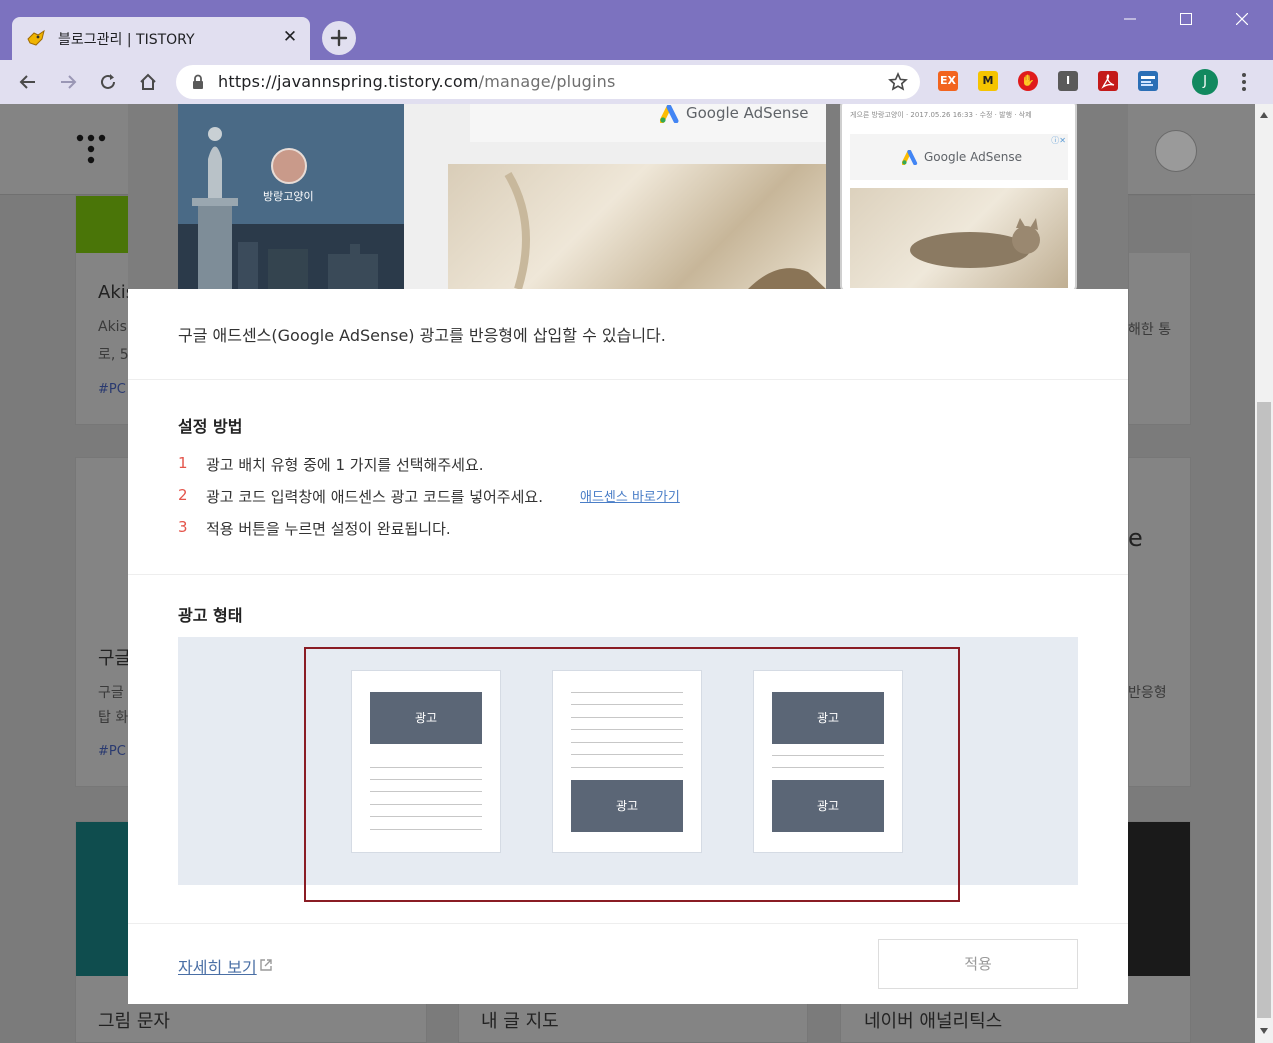  What do you see at coordinates (345, 465) in the screenshot?
I see `step-text: 광고 배치 유형 중에 1 가지를 선택해주세요.` at bounding box center [345, 465].